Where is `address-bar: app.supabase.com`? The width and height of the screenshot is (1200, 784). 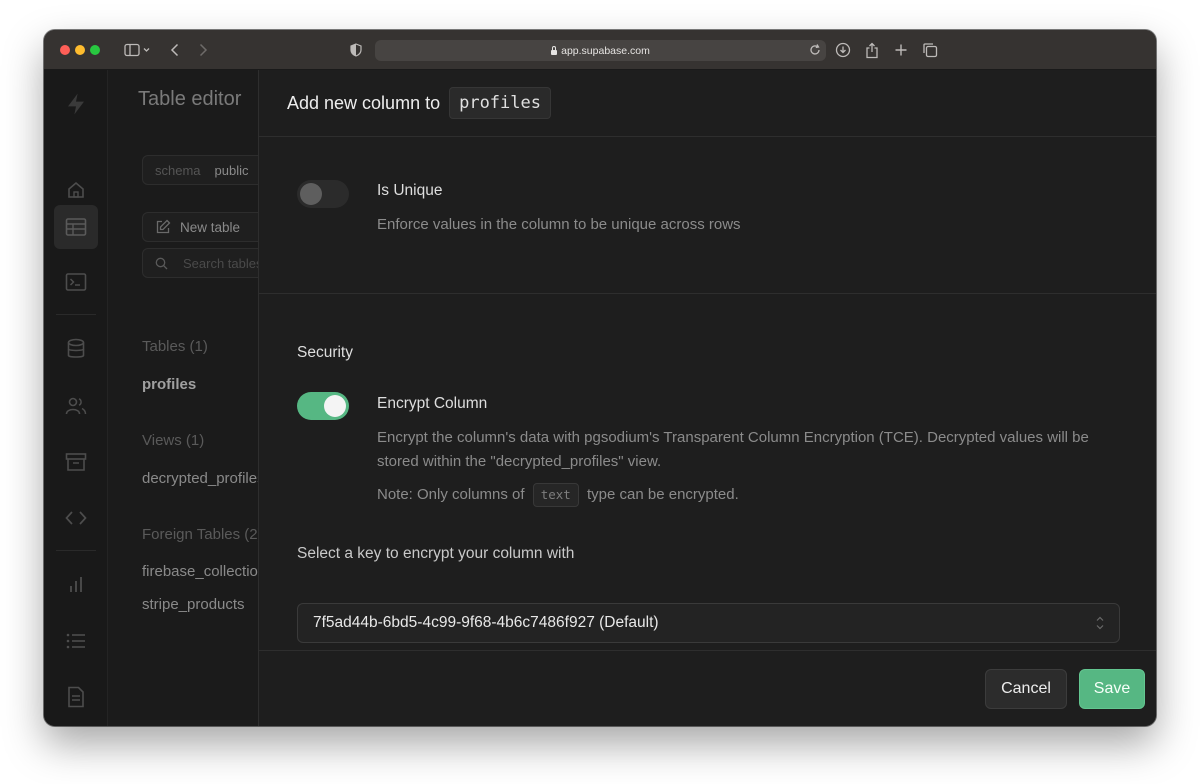
address-bar: app.supabase.com is located at coordinates (600, 50).